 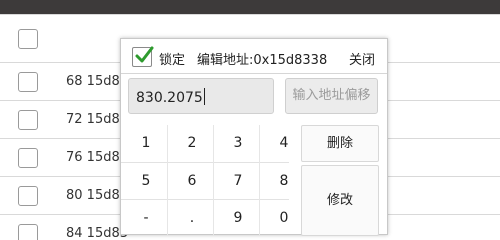 I want to click on address-title: 编辑地址:0x15d8338, so click(x=262, y=60).